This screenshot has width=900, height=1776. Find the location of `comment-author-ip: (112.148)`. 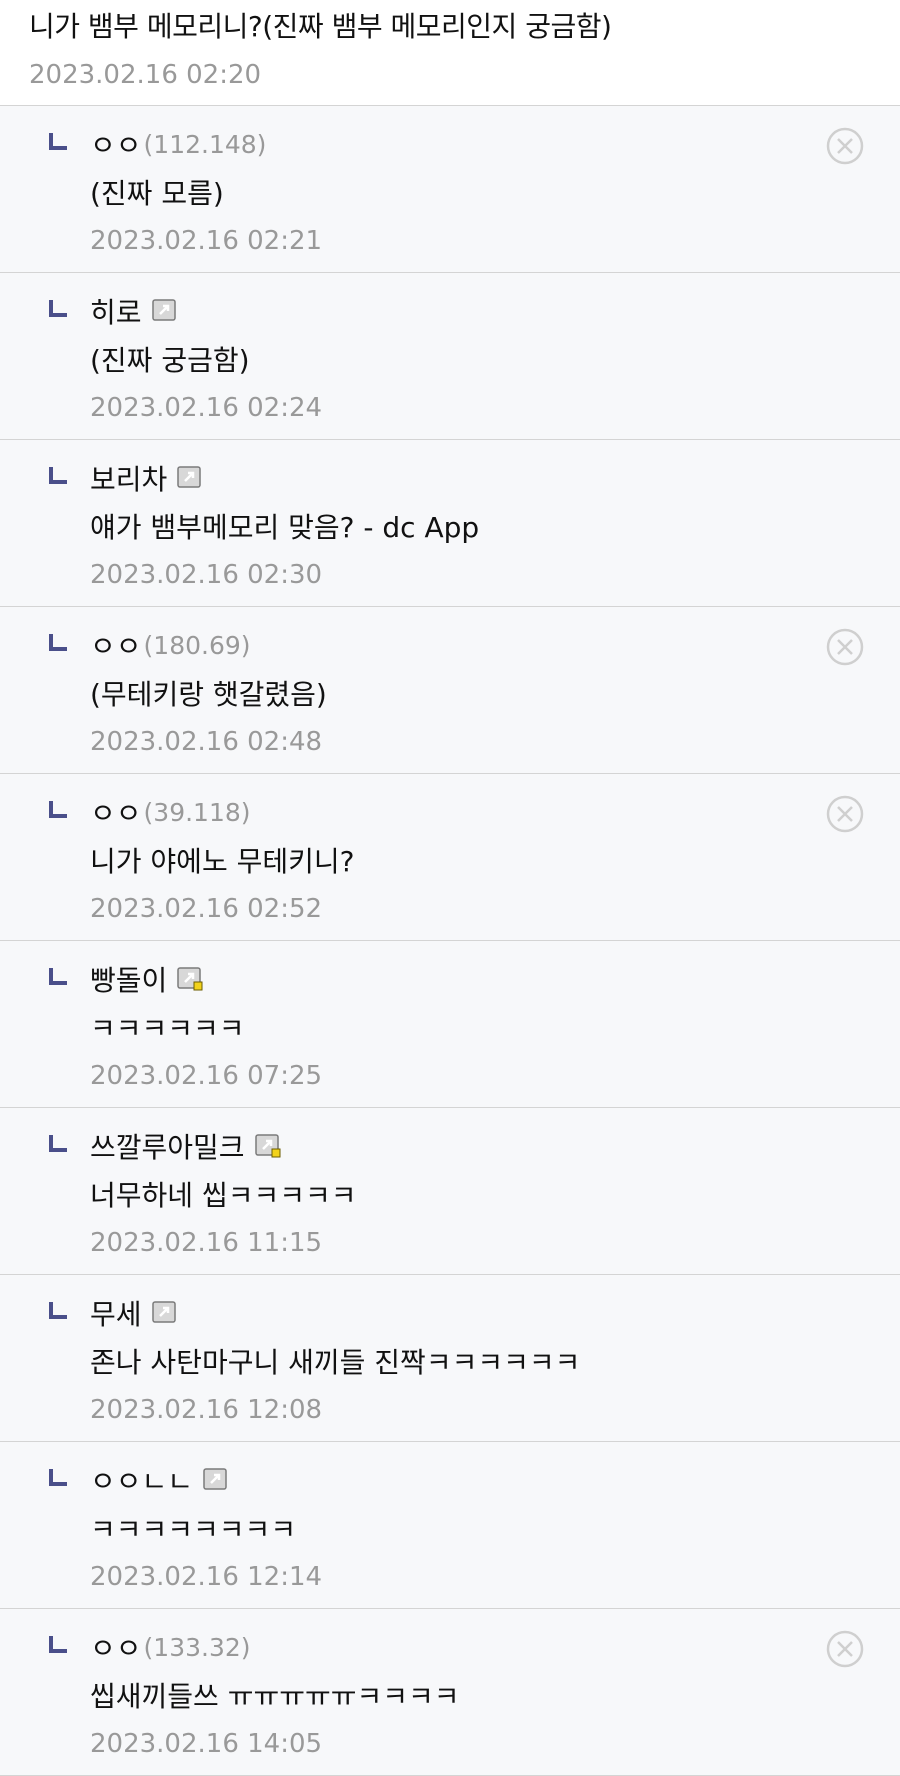

comment-author-ip: (112.148) is located at coordinates (205, 144).